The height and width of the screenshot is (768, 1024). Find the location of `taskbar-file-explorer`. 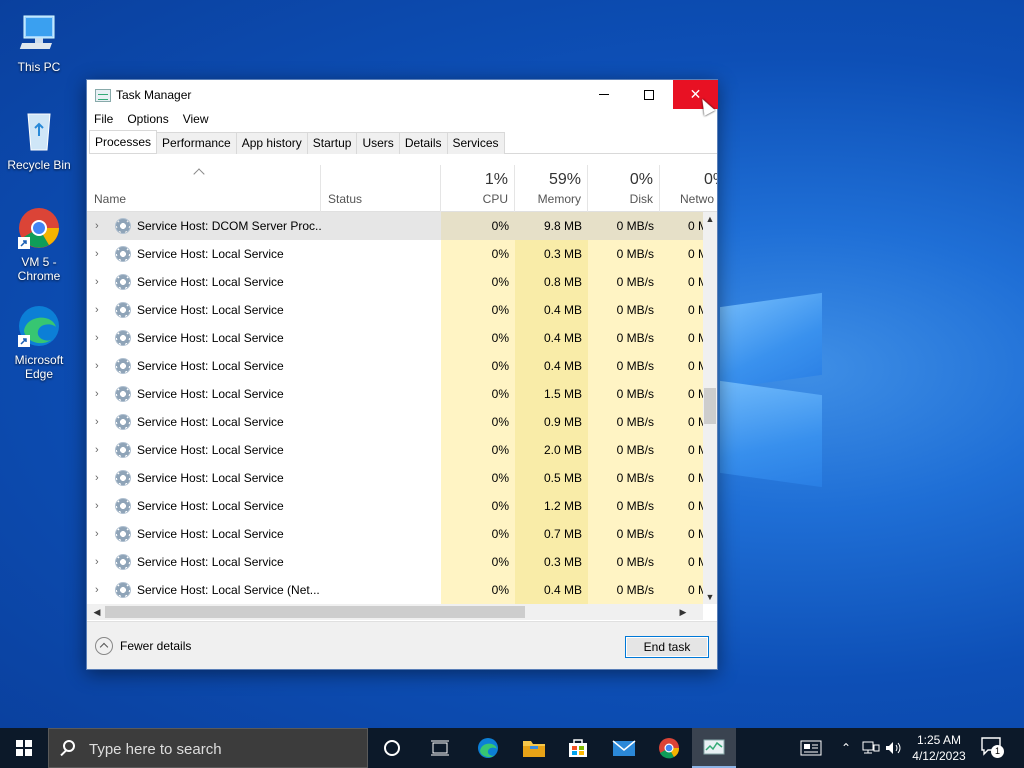

taskbar-file-explorer is located at coordinates (534, 748).